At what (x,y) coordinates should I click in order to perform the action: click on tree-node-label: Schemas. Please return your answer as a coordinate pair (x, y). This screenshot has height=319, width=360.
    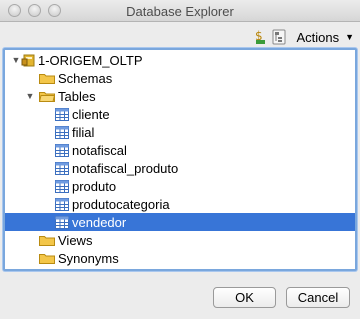
    Looking at the image, I should click on (85, 78).